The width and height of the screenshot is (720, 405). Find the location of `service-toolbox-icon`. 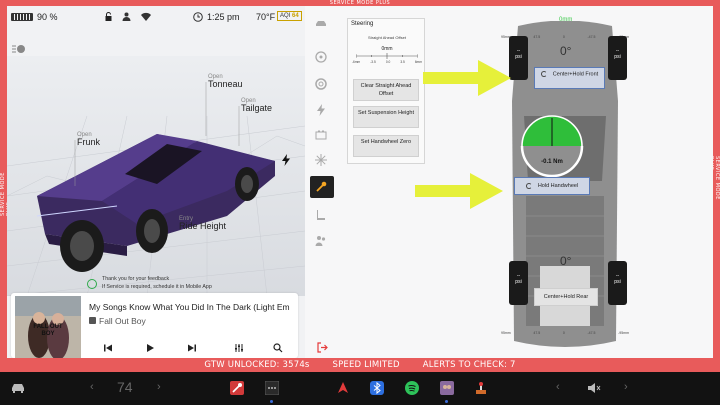

service-toolbox-icon is located at coordinates (237, 388).